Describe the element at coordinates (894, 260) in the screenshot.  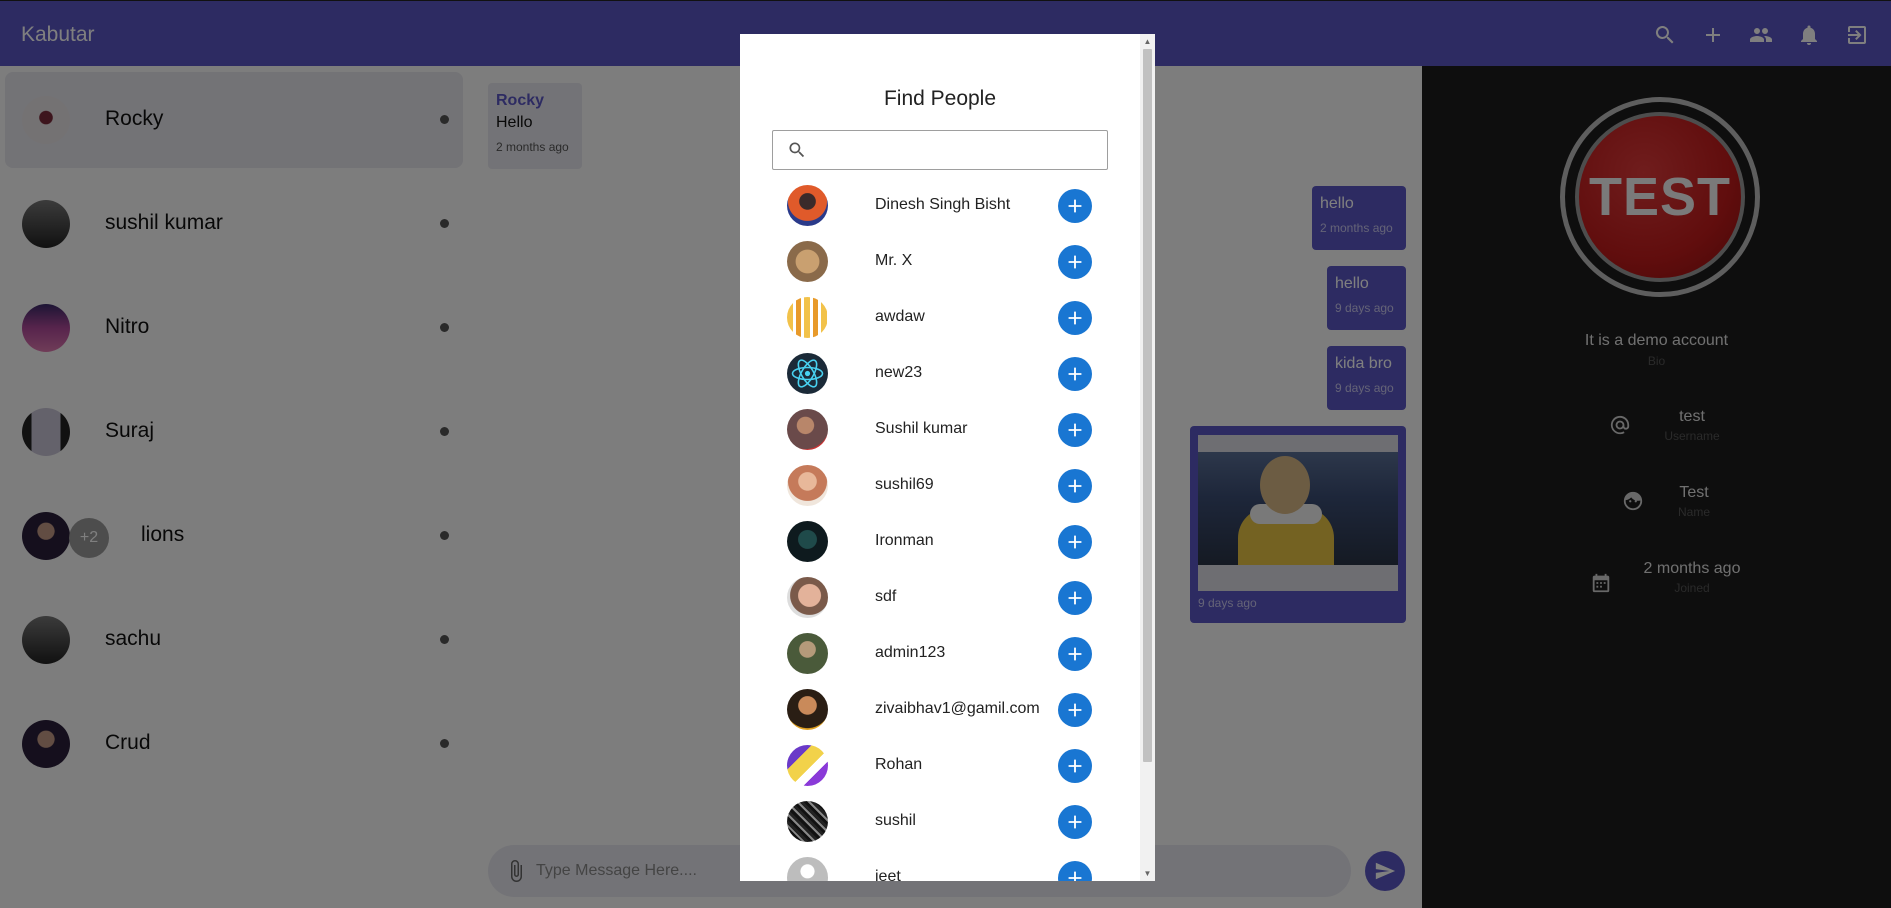
I see `person-name: Mr. X` at that location.